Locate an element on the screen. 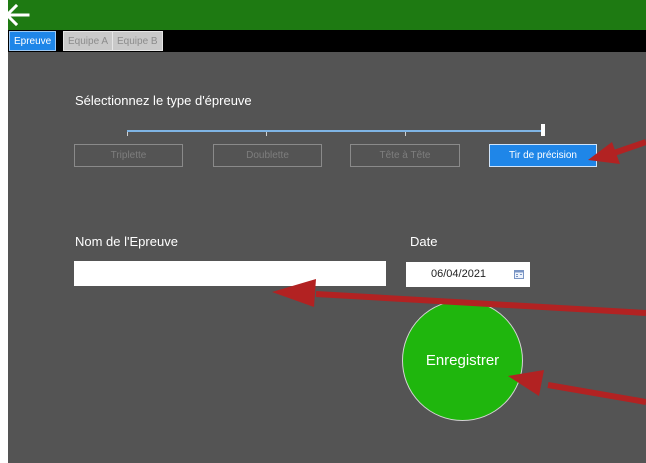  date-value: 06/04/2021 is located at coordinates (459, 274).